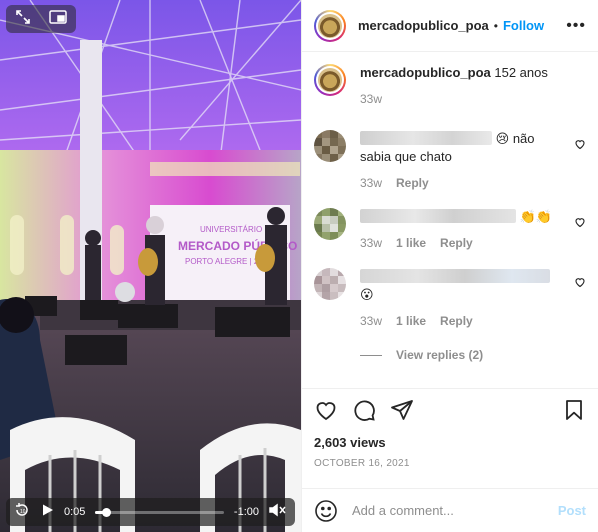 This screenshot has width=598, height=532. Describe the element at coordinates (364, 412) in the screenshot. I see `comment-icon` at that location.